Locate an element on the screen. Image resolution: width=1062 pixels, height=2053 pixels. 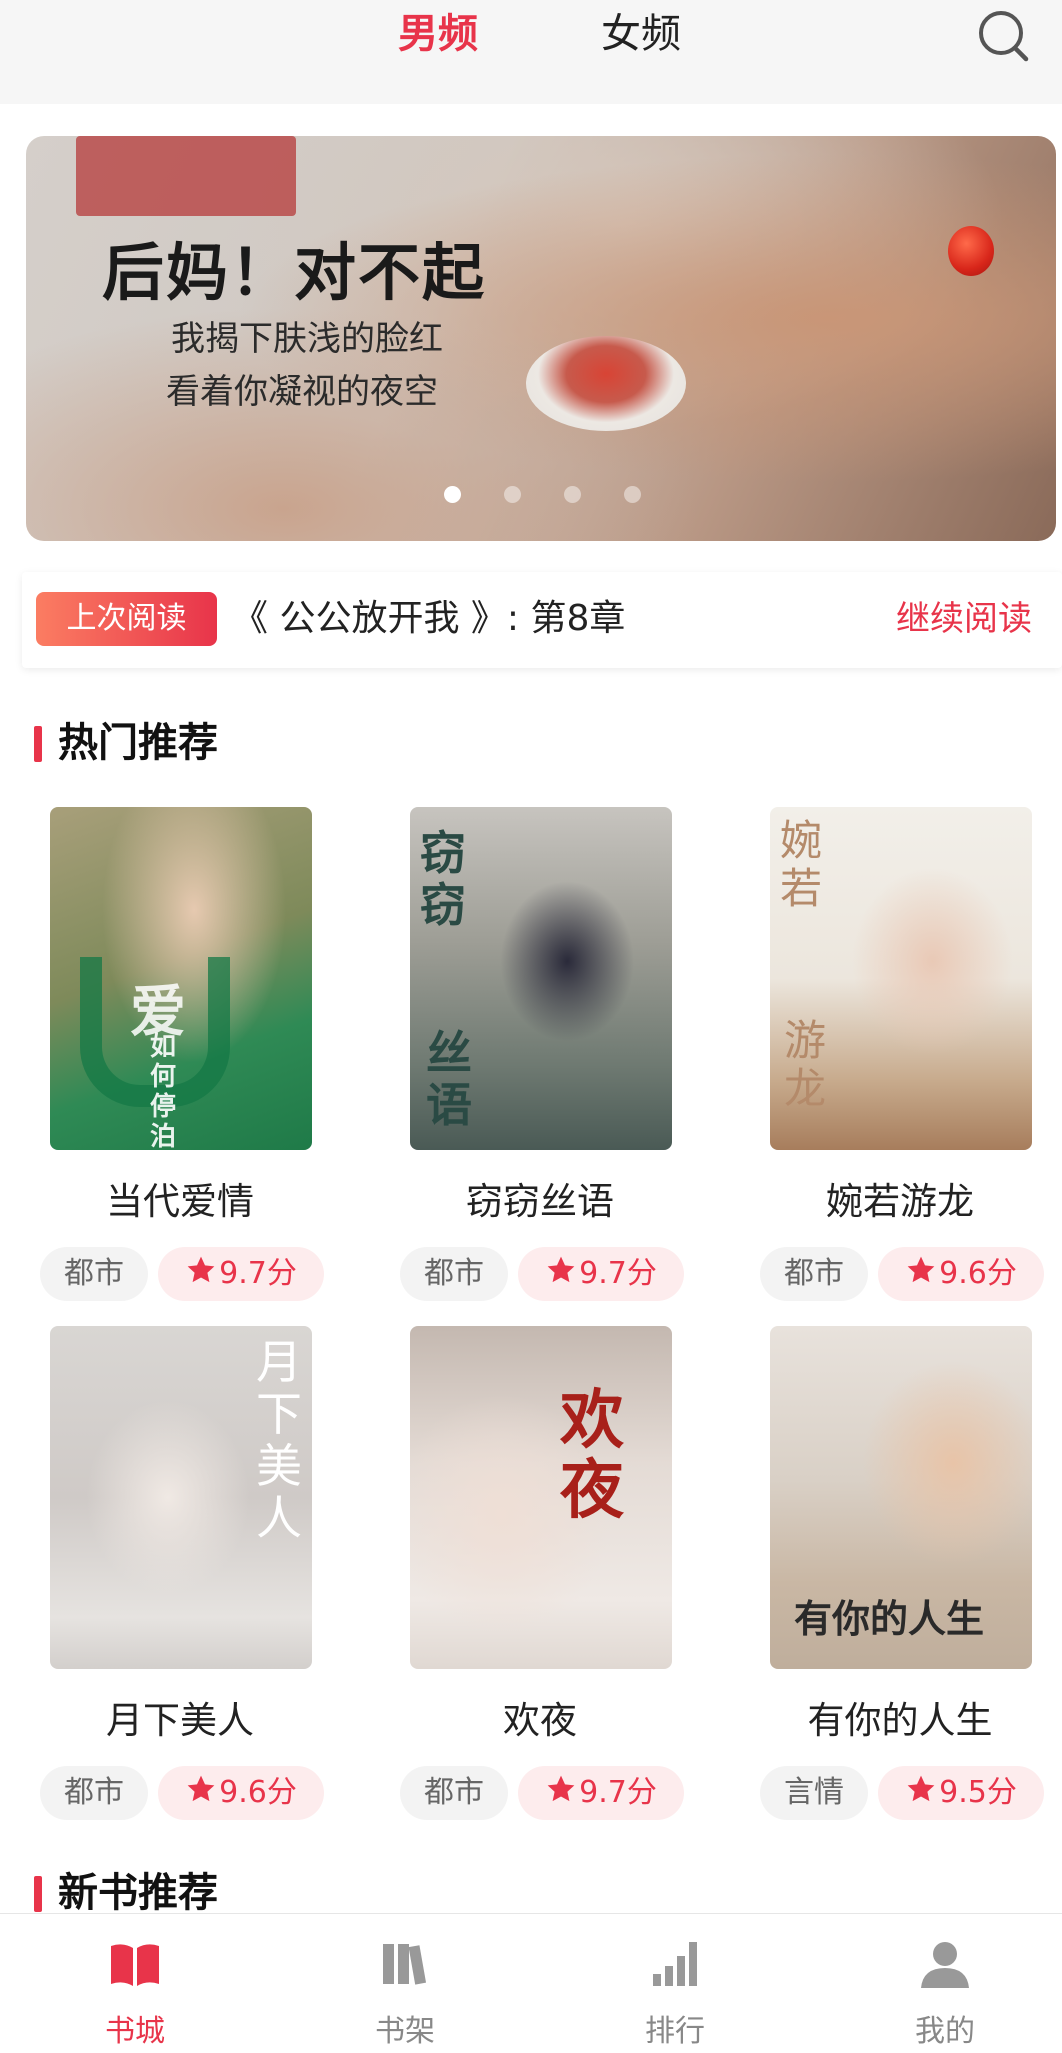
bookshelf-icon is located at coordinates (405, 1964).